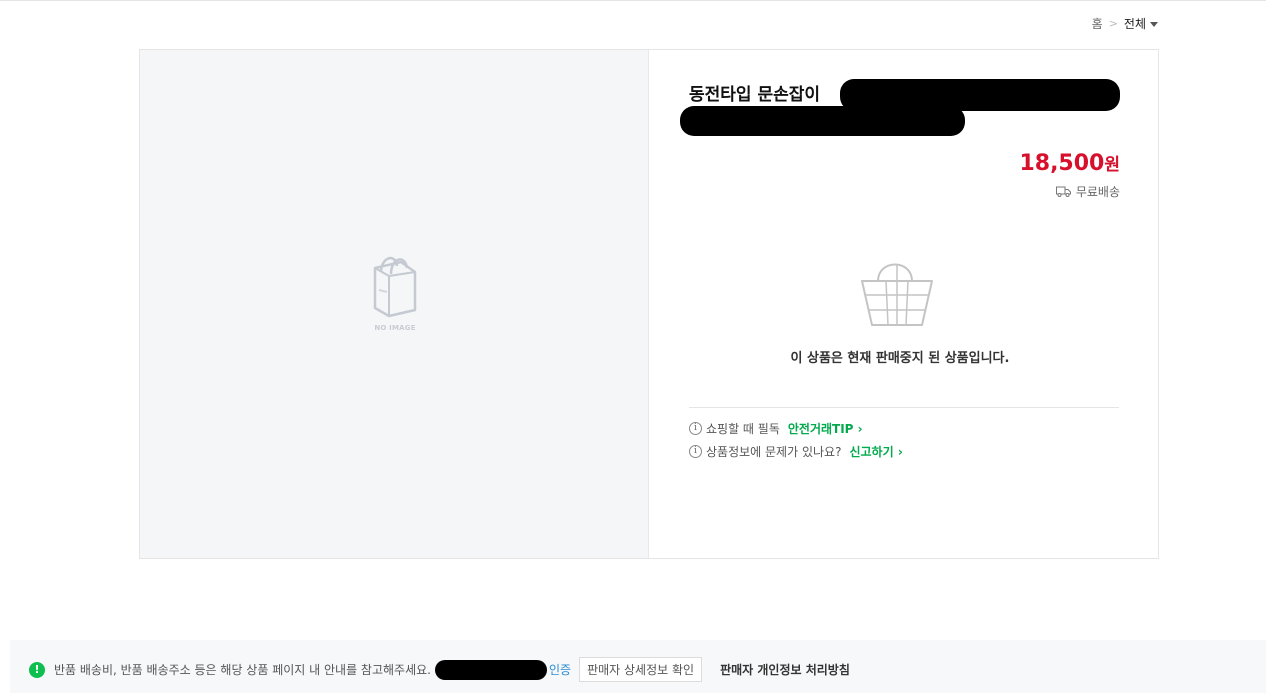 The image size is (1266, 699). What do you see at coordinates (755, 95) in the screenshot?
I see `product-title: 동전타입 문손잡이` at bounding box center [755, 95].